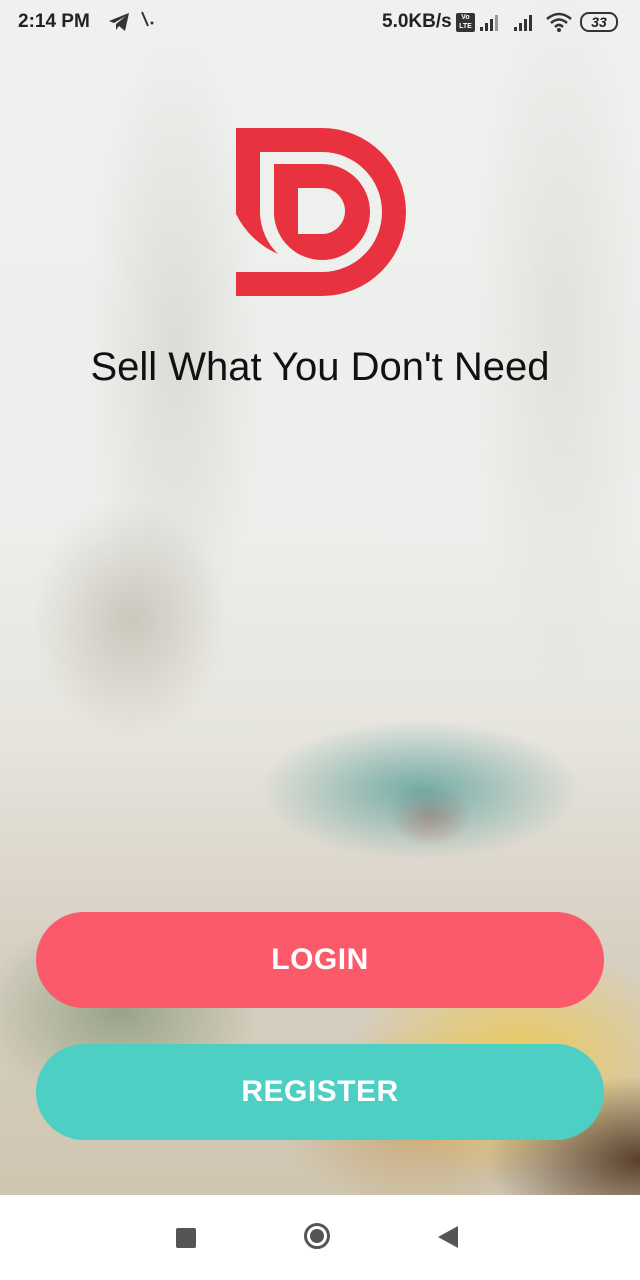  I want to click on back-icon, so click(448, 1237).